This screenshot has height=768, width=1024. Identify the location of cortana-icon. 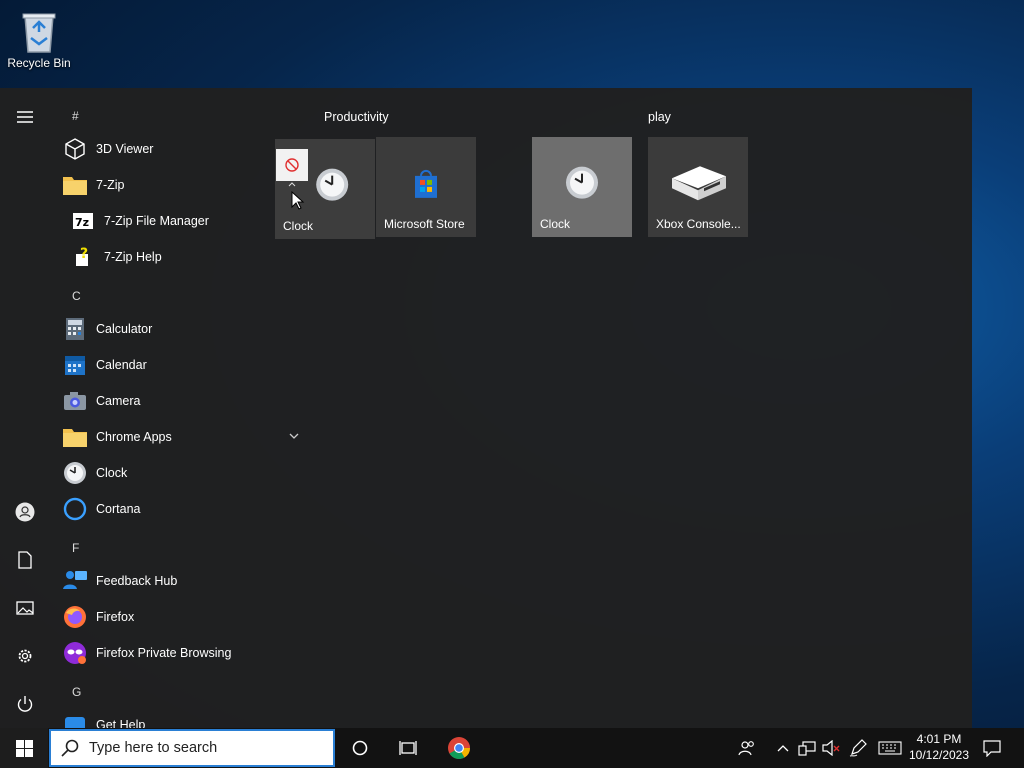
(75, 509).